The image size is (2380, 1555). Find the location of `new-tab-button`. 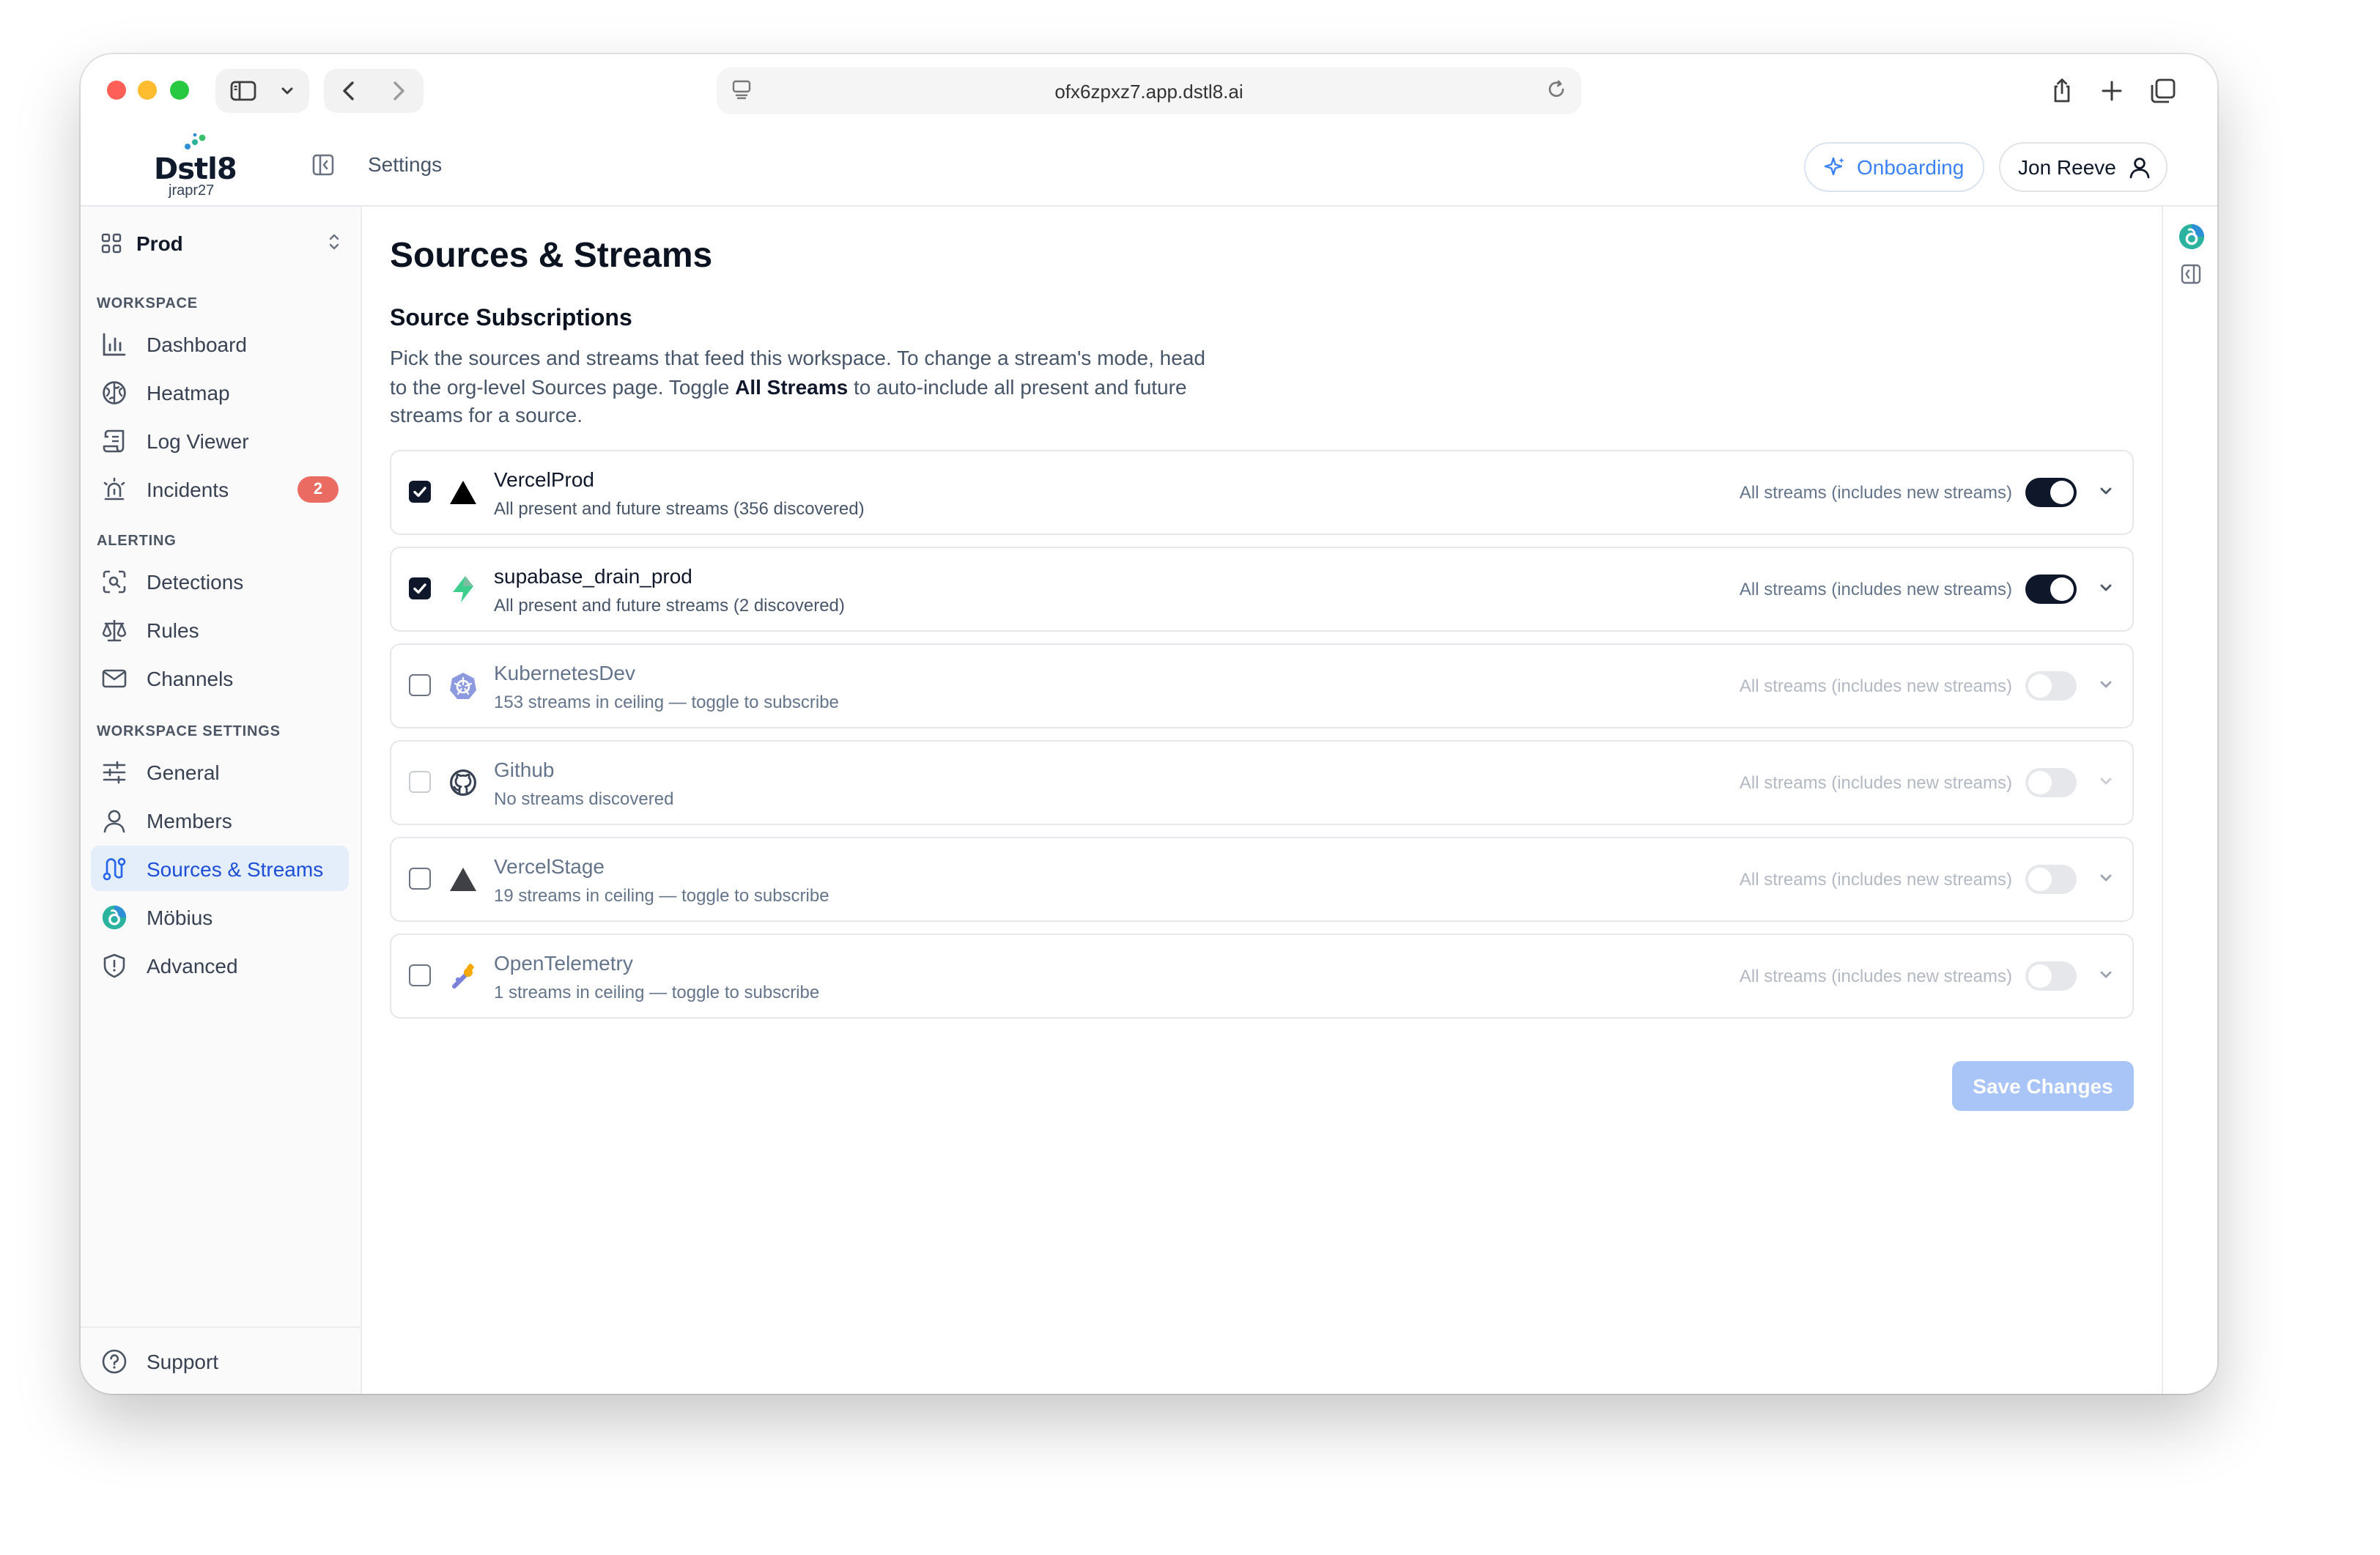

new-tab-button is located at coordinates (2111, 91).